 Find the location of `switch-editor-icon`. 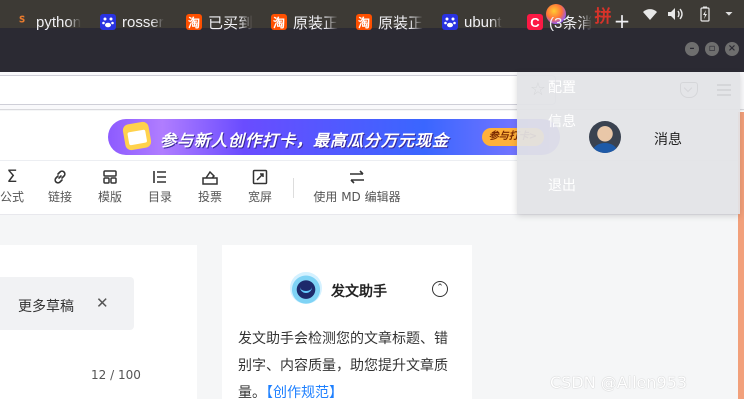

switch-editor-icon is located at coordinates (357, 177).